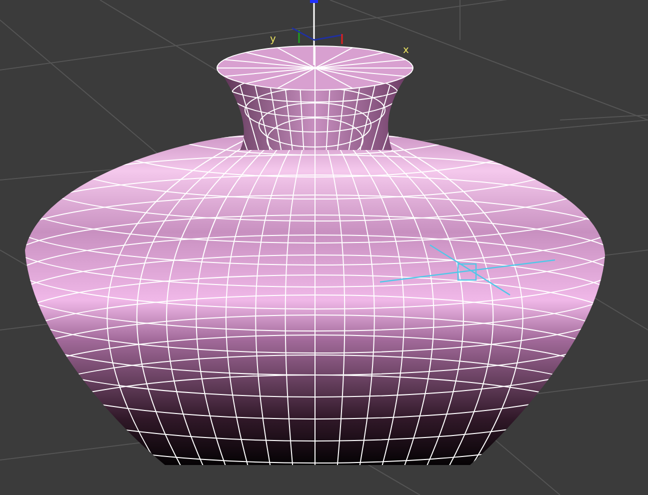 The height and width of the screenshot is (495, 648). Describe the element at coordinates (273, 39) in the screenshot. I see `axis-label: y` at that location.